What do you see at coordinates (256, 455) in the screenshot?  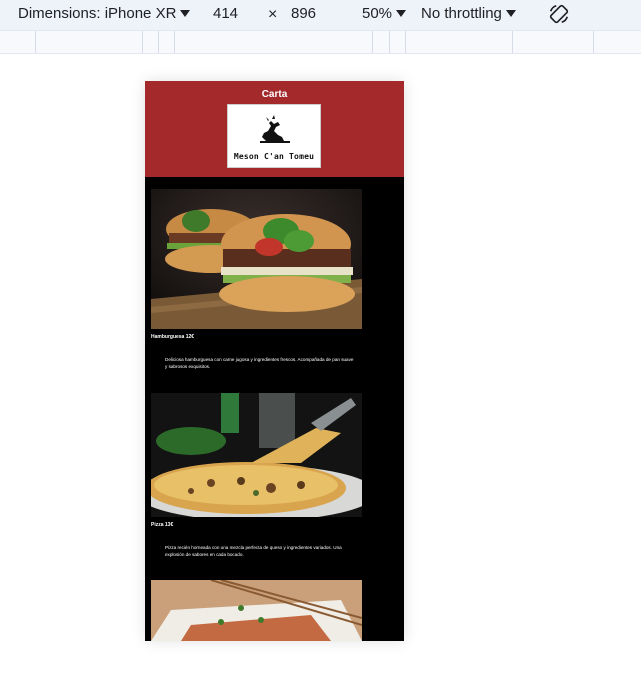 I see `pizza-photo` at bounding box center [256, 455].